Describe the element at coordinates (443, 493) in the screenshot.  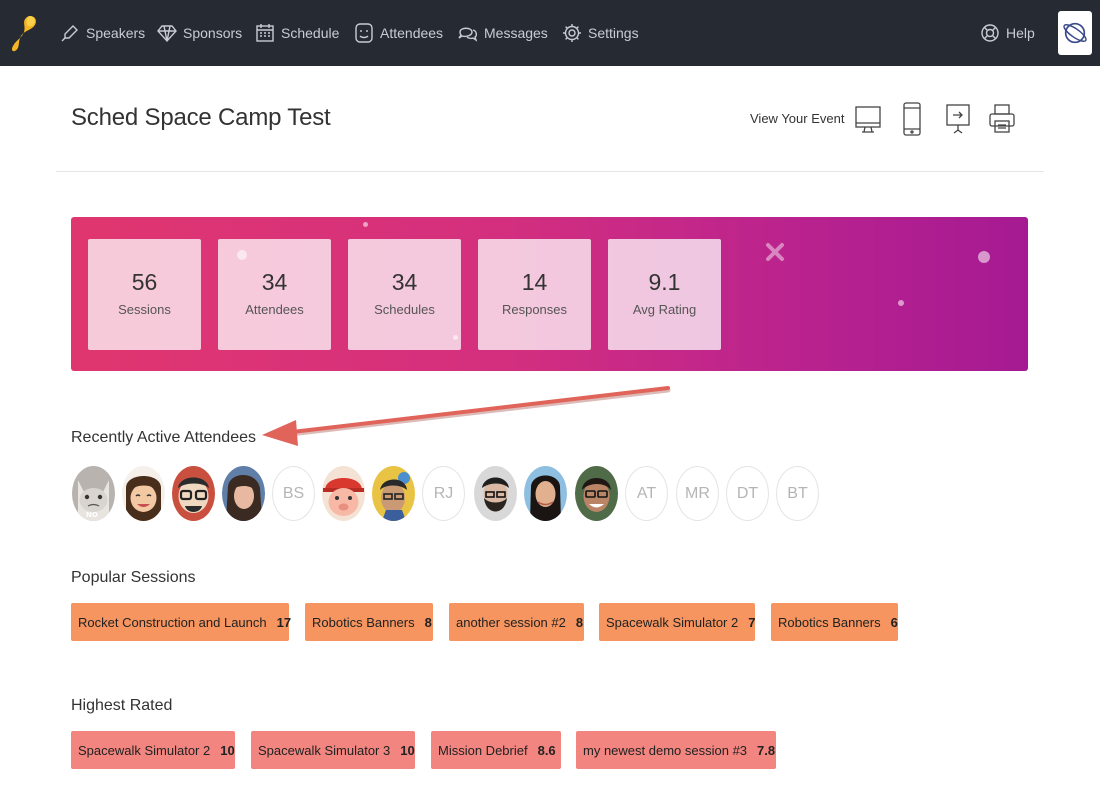
I see `attendee-avatar-initials: RJ` at that location.